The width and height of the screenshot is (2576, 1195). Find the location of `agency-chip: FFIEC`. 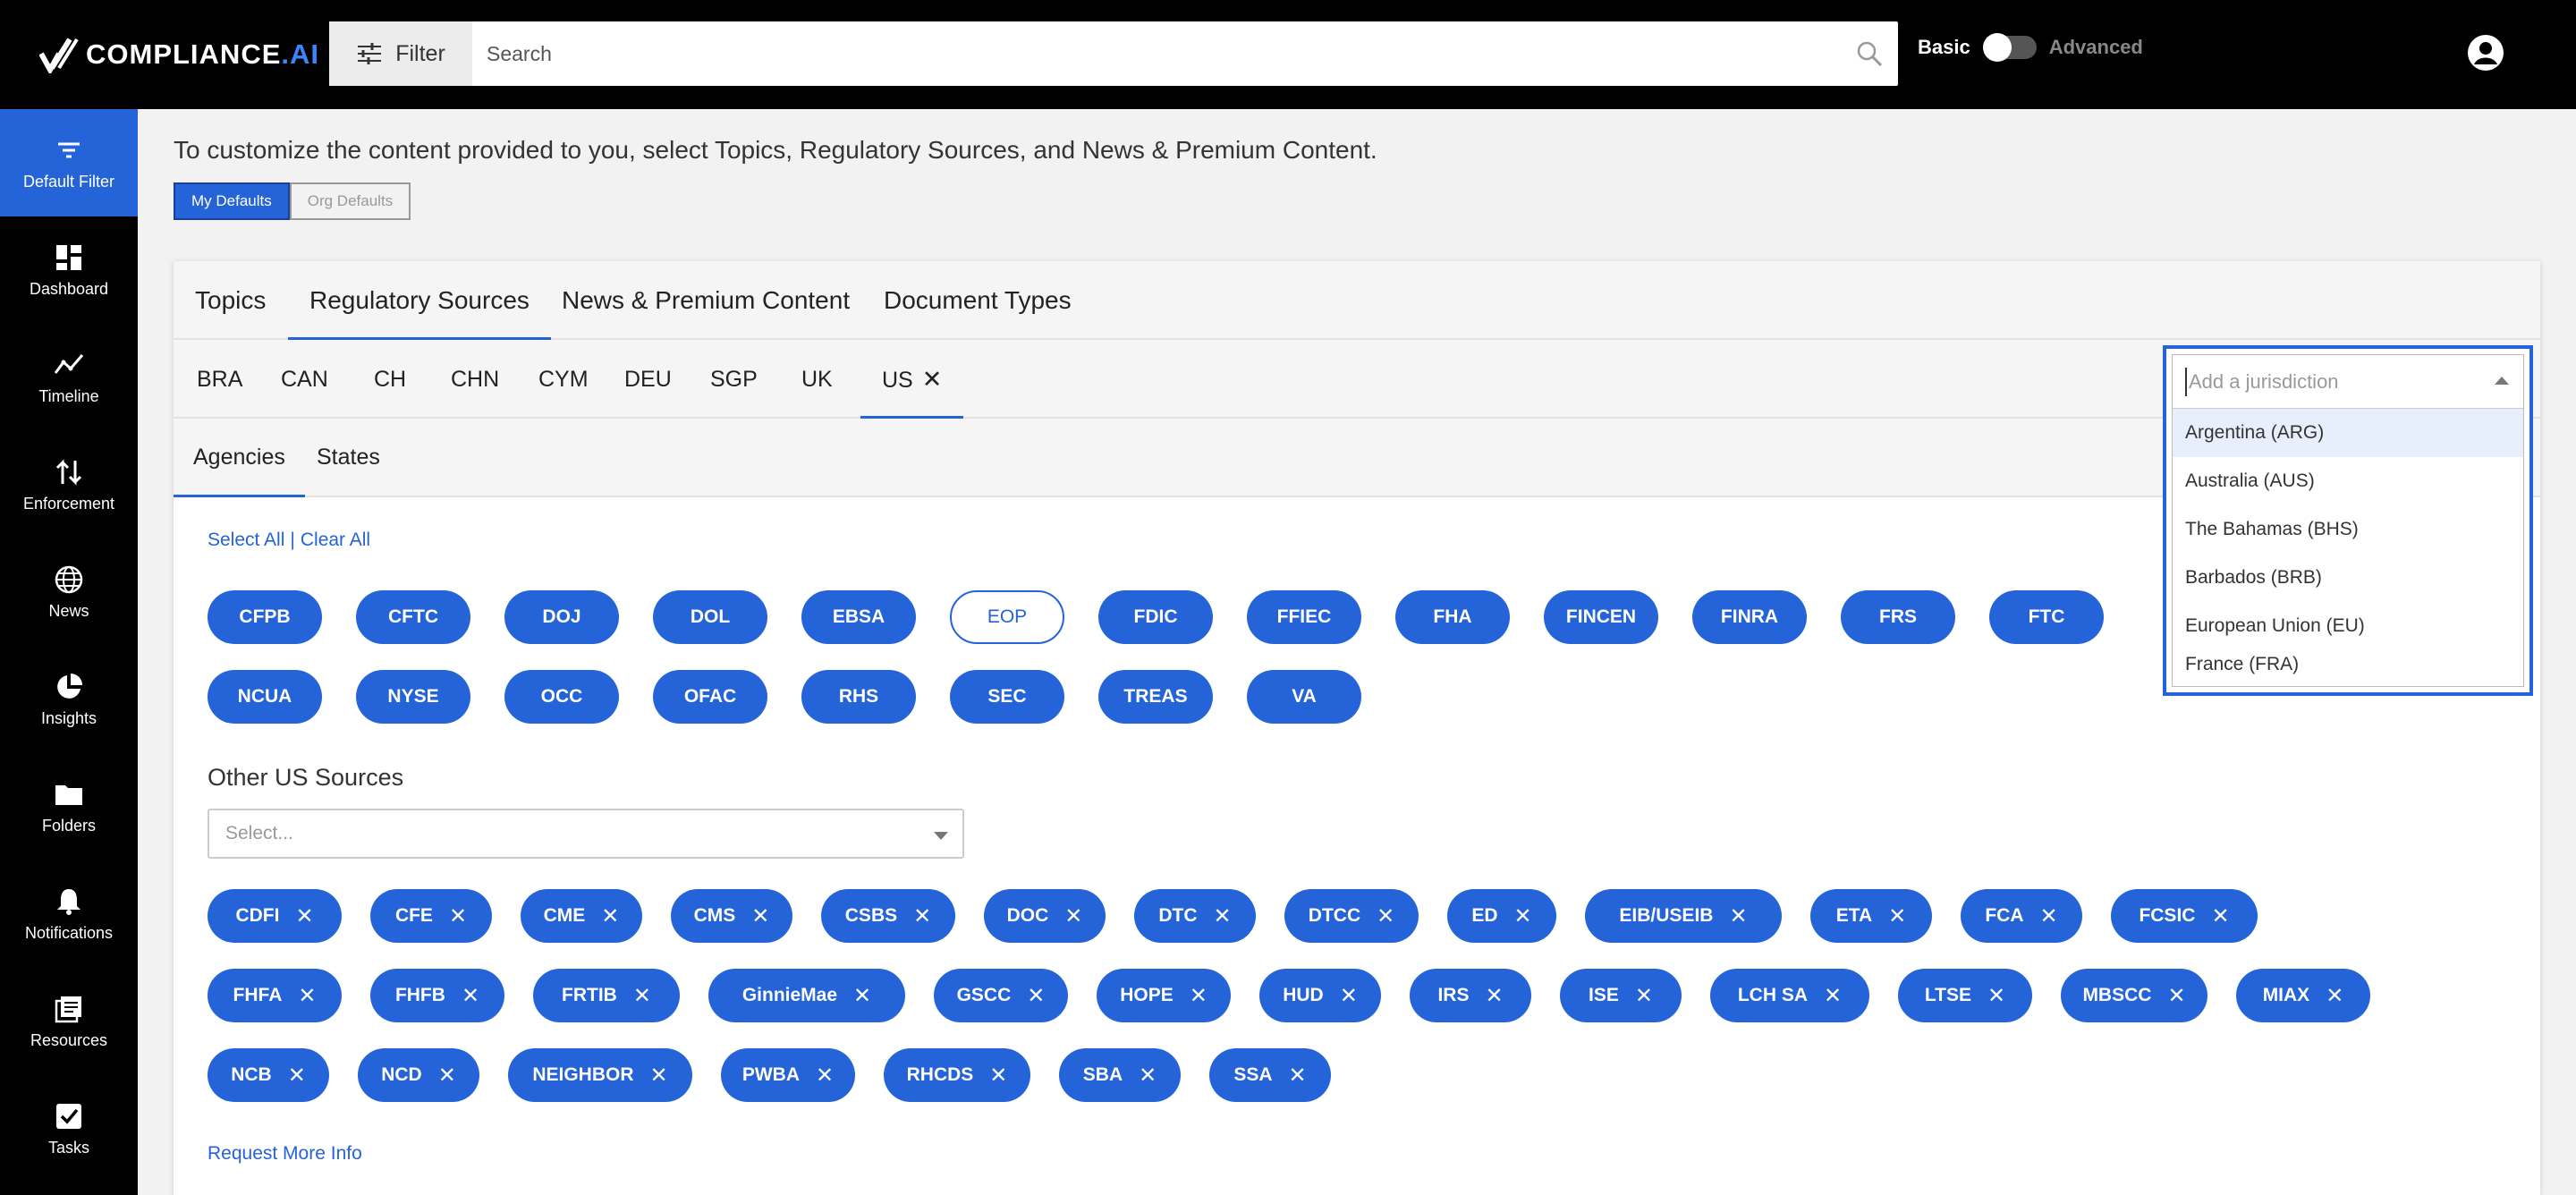

agency-chip: FFIEC is located at coordinates (1304, 617).